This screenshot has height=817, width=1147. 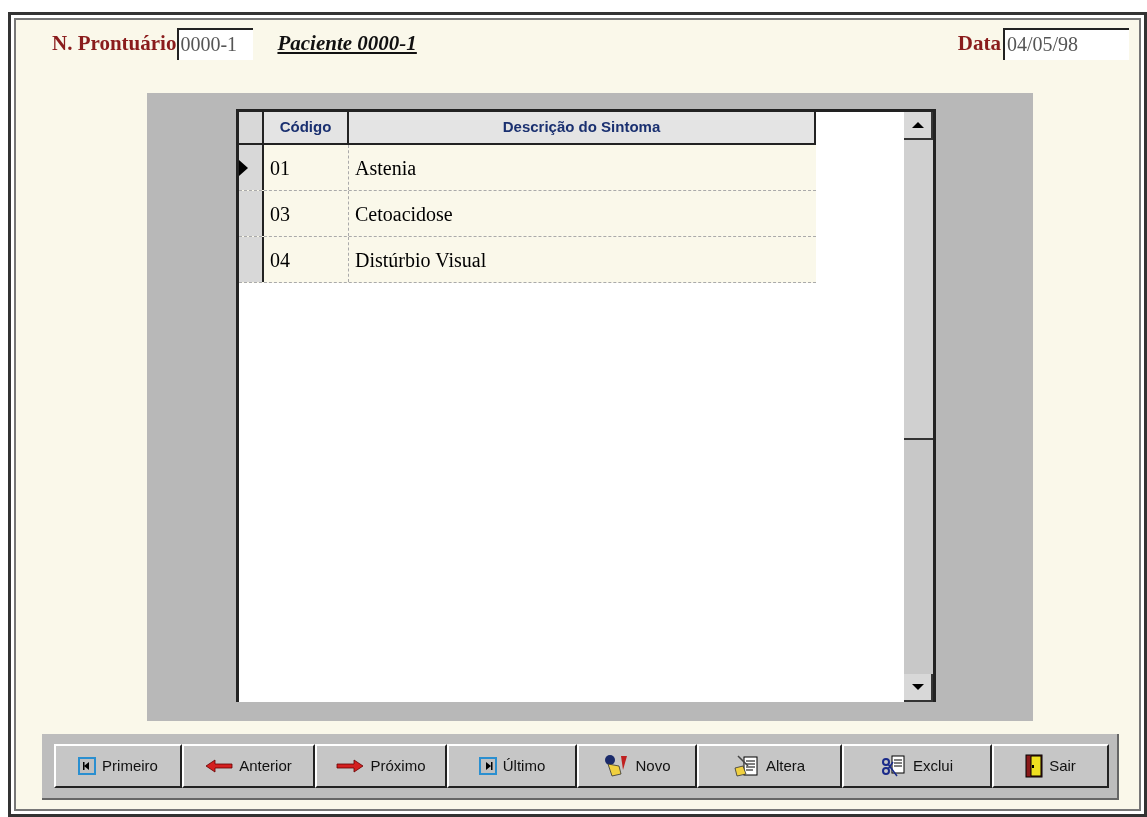 I want to click on scroll-up-button, so click(x=918, y=126).